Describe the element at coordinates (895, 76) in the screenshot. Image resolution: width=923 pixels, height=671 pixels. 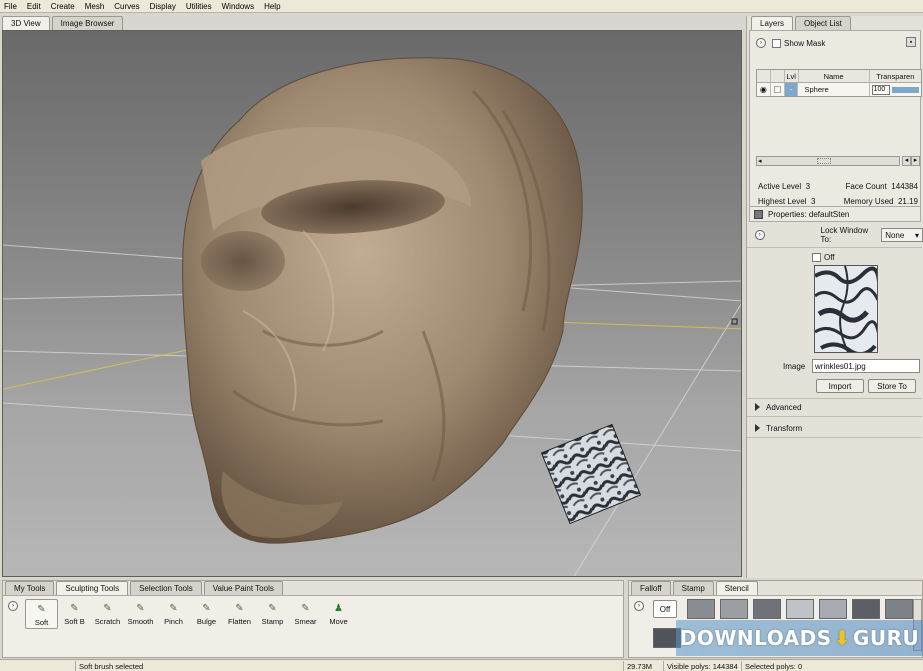
I see `col-transparency: Transparen` at that location.